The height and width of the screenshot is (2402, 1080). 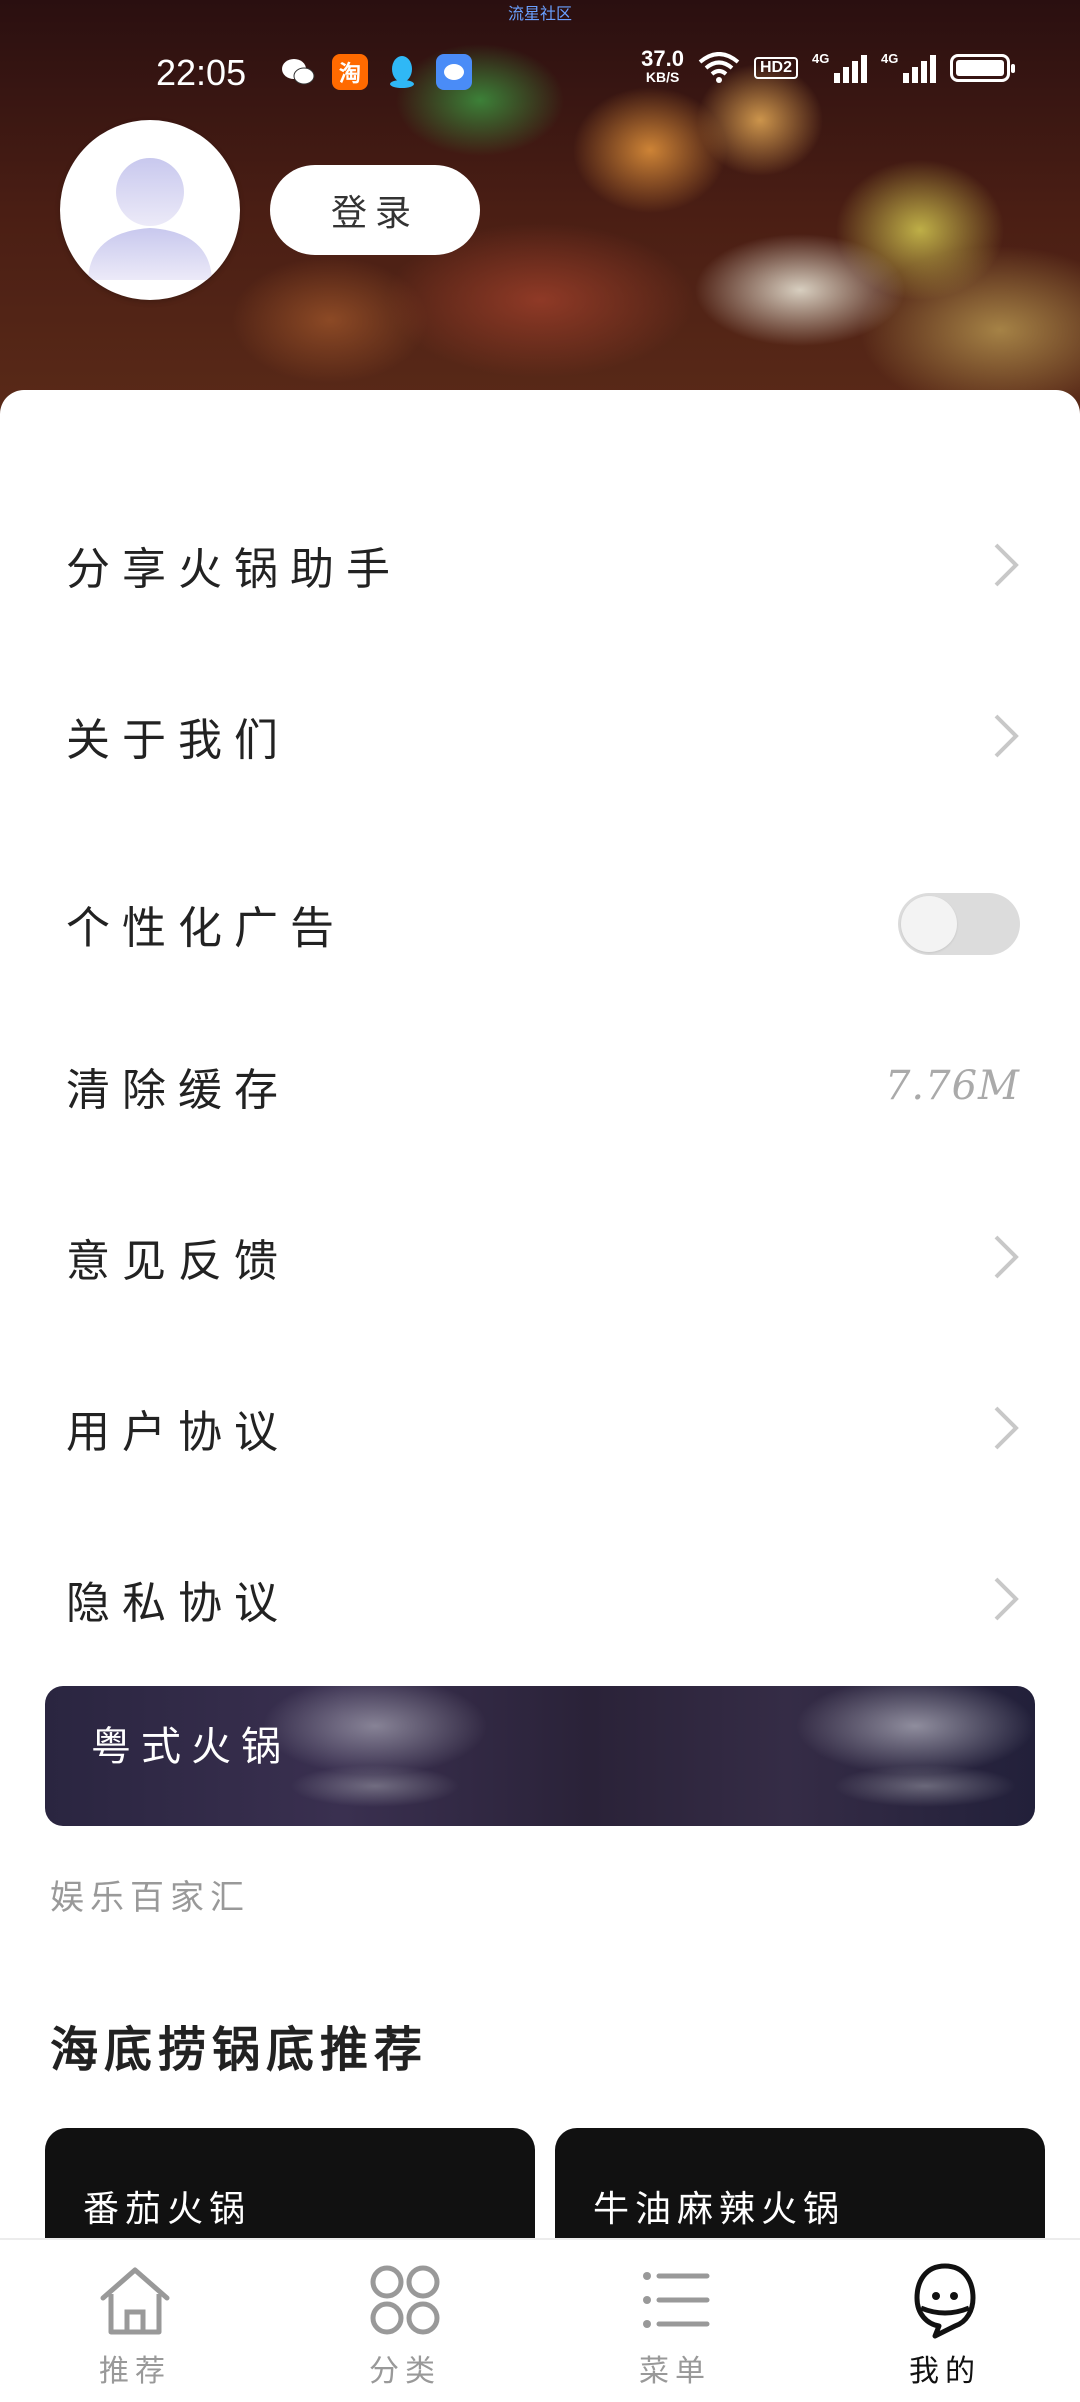 I want to click on ads-toggle, so click(x=959, y=924).